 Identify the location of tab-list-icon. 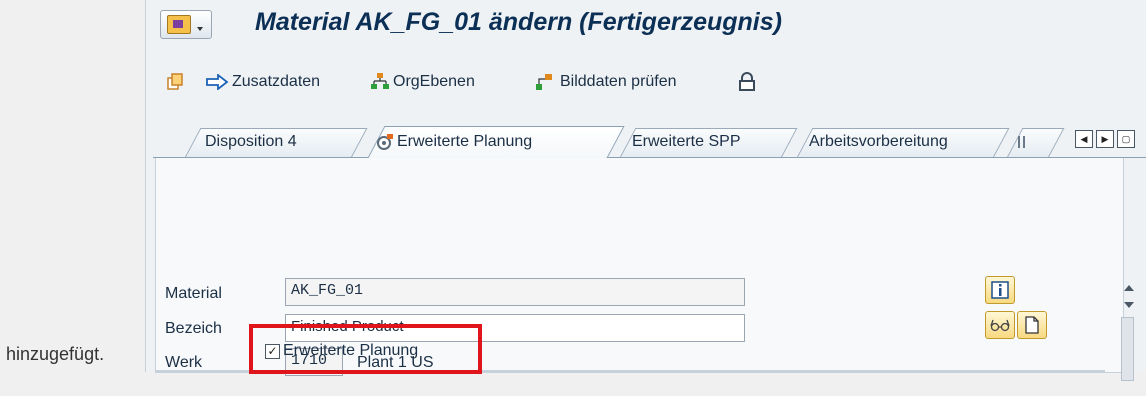
(1021, 142).